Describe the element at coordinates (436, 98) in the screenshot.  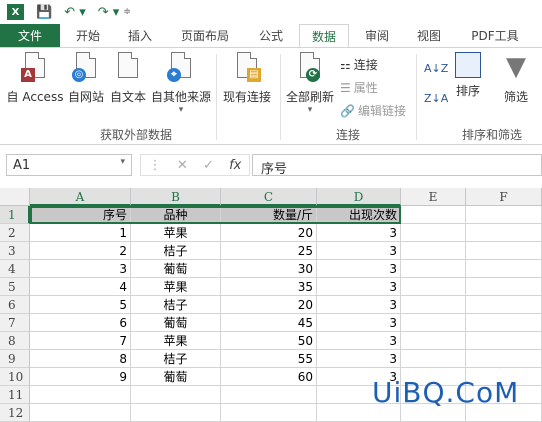
I see `sort-desc-button: Z↓A` at that location.